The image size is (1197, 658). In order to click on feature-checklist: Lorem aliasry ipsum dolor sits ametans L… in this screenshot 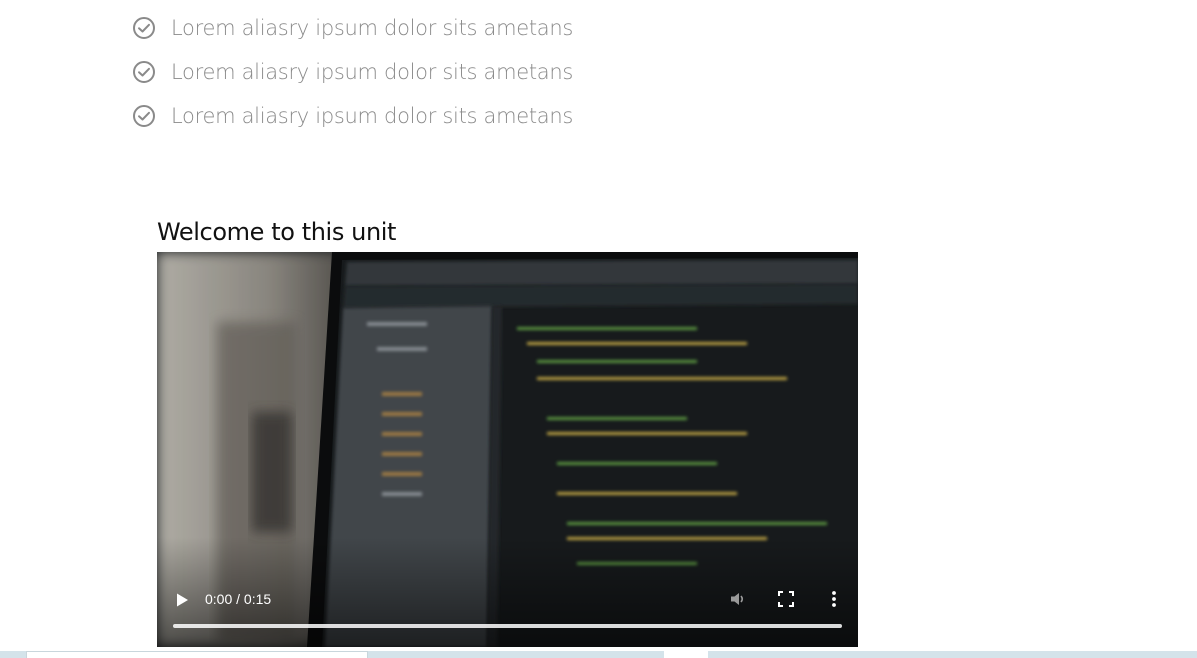, I will do `click(352, 72)`.